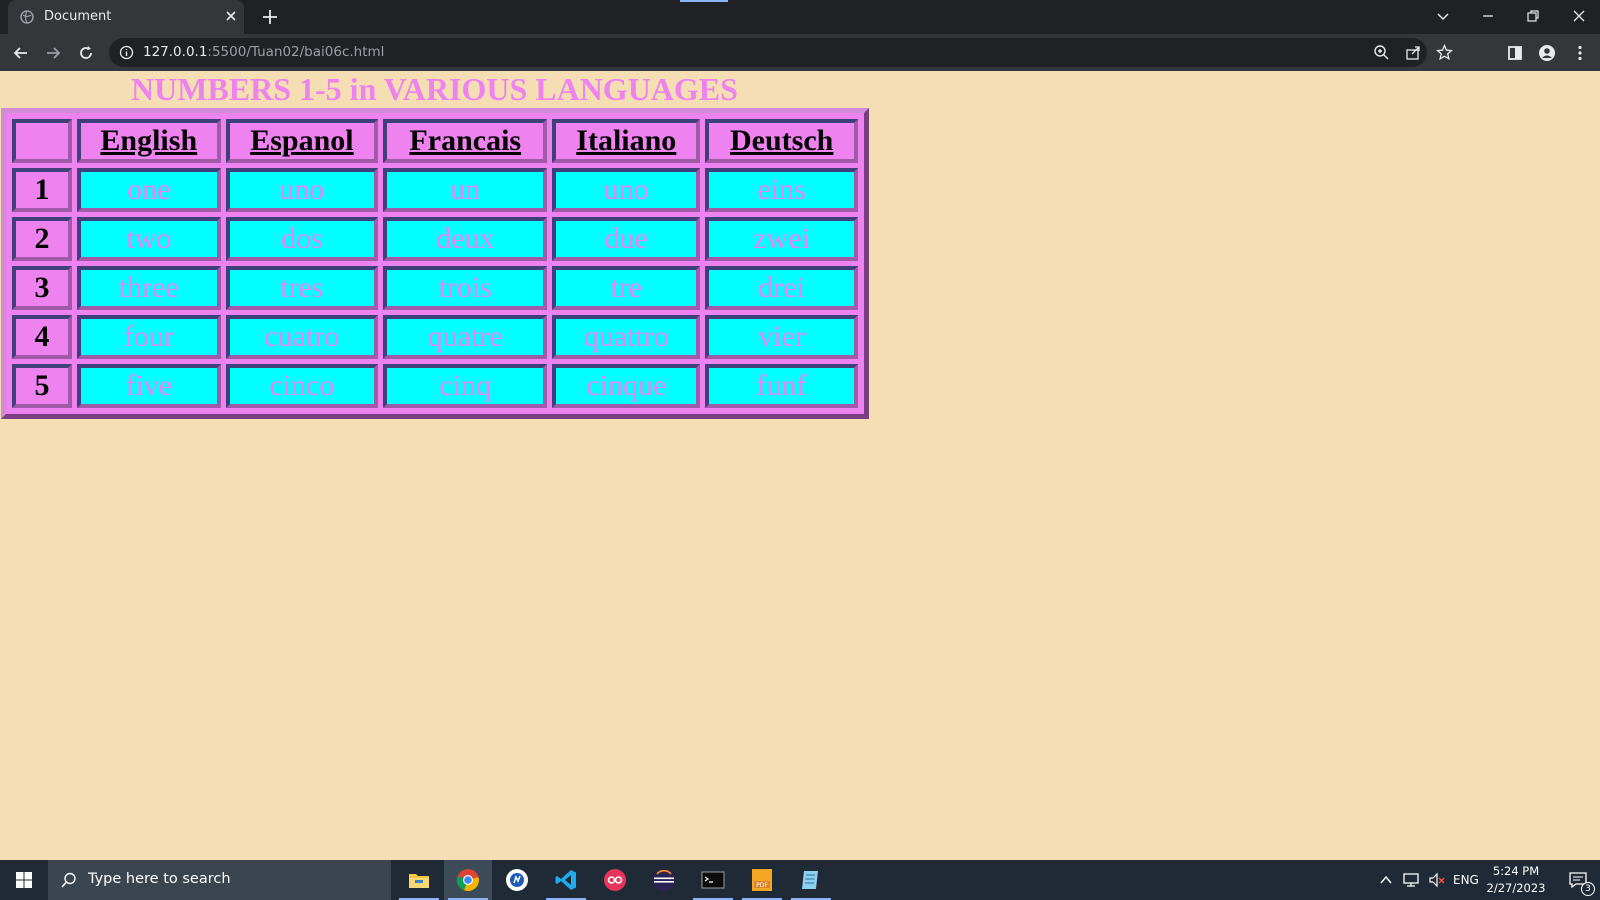  What do you see at coordinates (465, 386) in the screenshot?
I see `word-cell: cinq` at bounding box center [465, 386].